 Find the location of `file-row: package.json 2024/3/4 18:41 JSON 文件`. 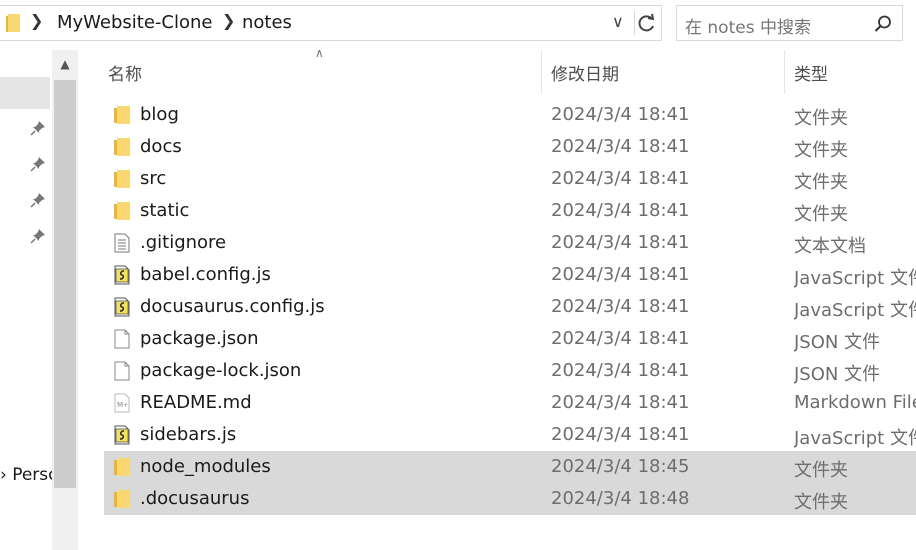

file-row: package.json 2024/3/4 18:41 JSON 文件 is located at coordinates (510, 339).